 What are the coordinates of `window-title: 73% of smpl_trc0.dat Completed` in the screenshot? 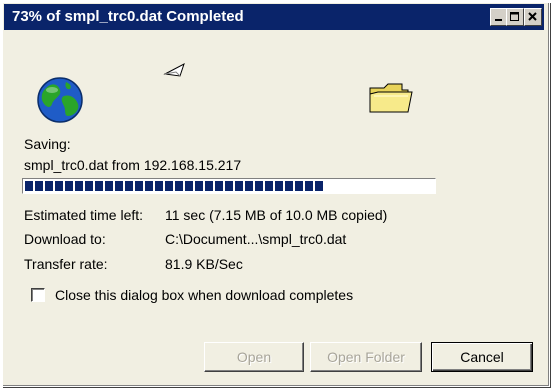 It's located at (128, 16).